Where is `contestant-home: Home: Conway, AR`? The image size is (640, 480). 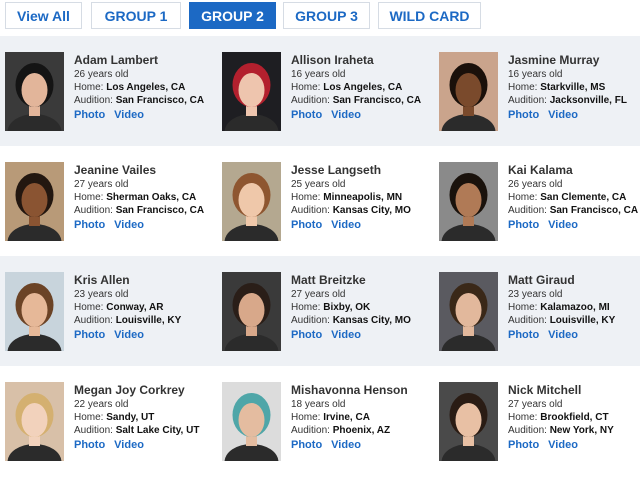
contestant-home: Home: Conway, AR is located at coordinates (144, 307).